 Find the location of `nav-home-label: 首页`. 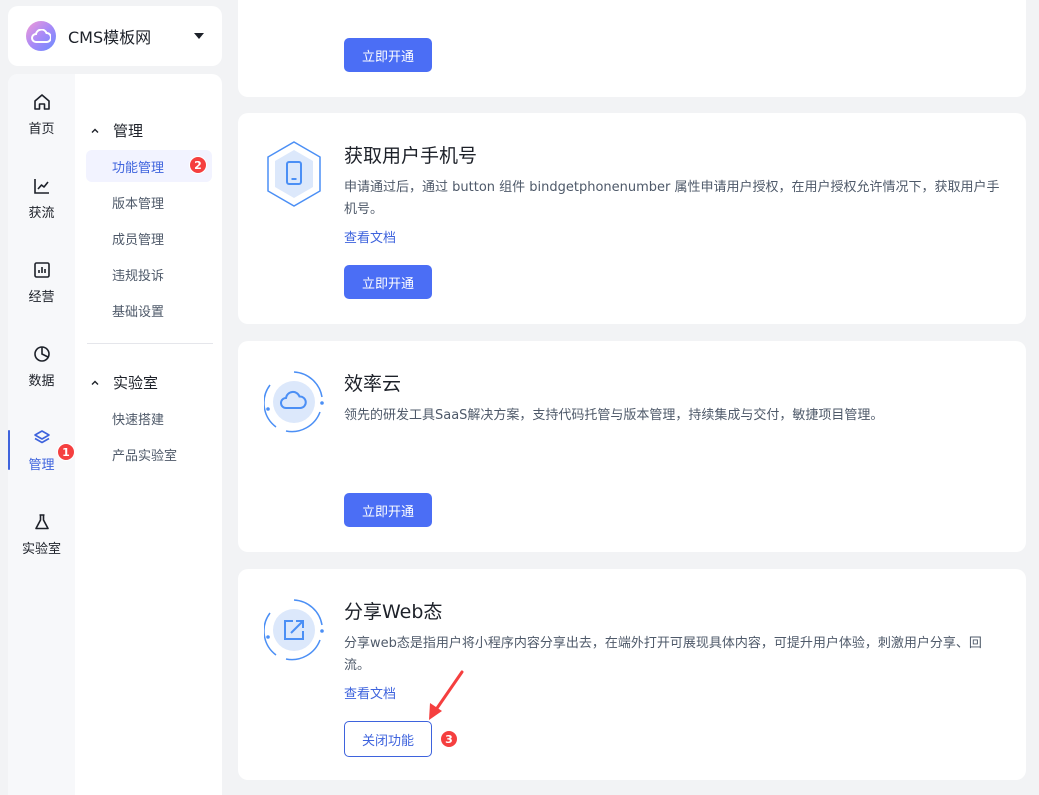

nav-home-label: 首页 is located at coordinates (41, 129).